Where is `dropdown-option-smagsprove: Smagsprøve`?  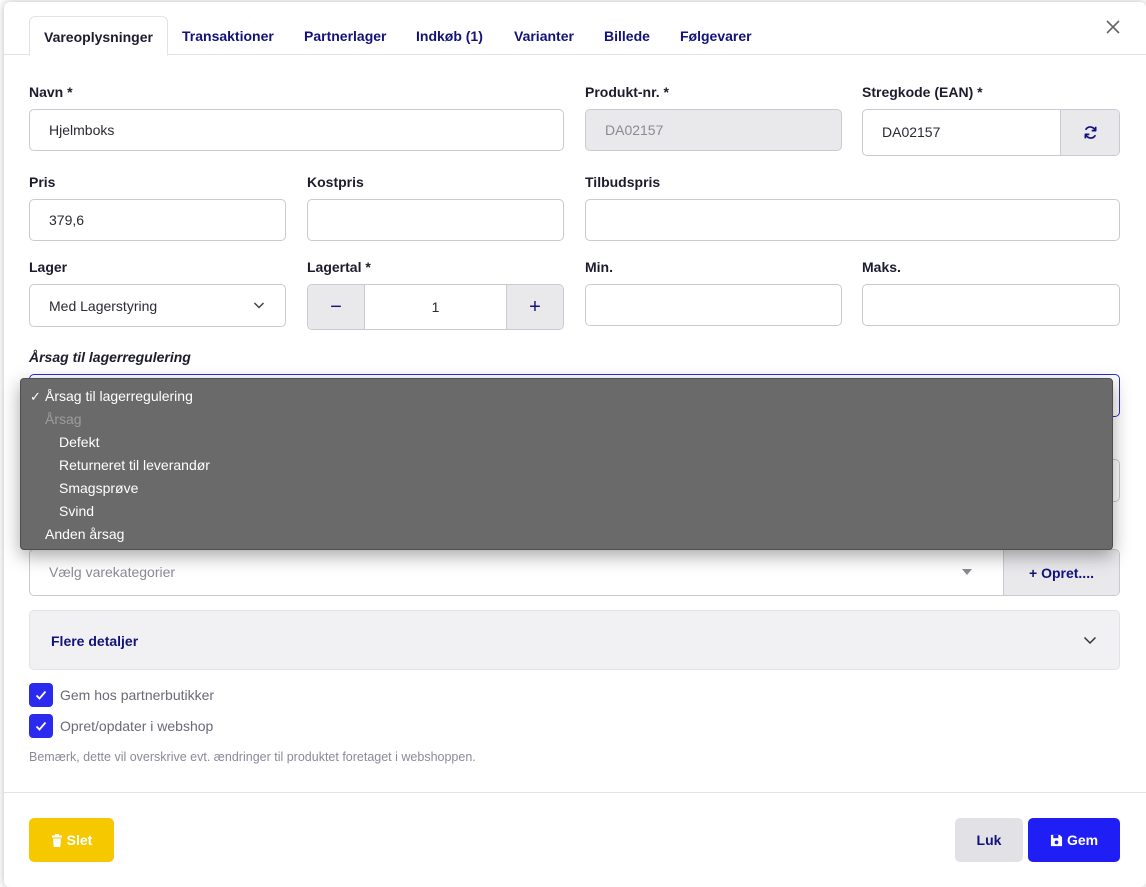 dropdown-option-smagsprove: Smagsprøve is located at coordinates (98, 488).